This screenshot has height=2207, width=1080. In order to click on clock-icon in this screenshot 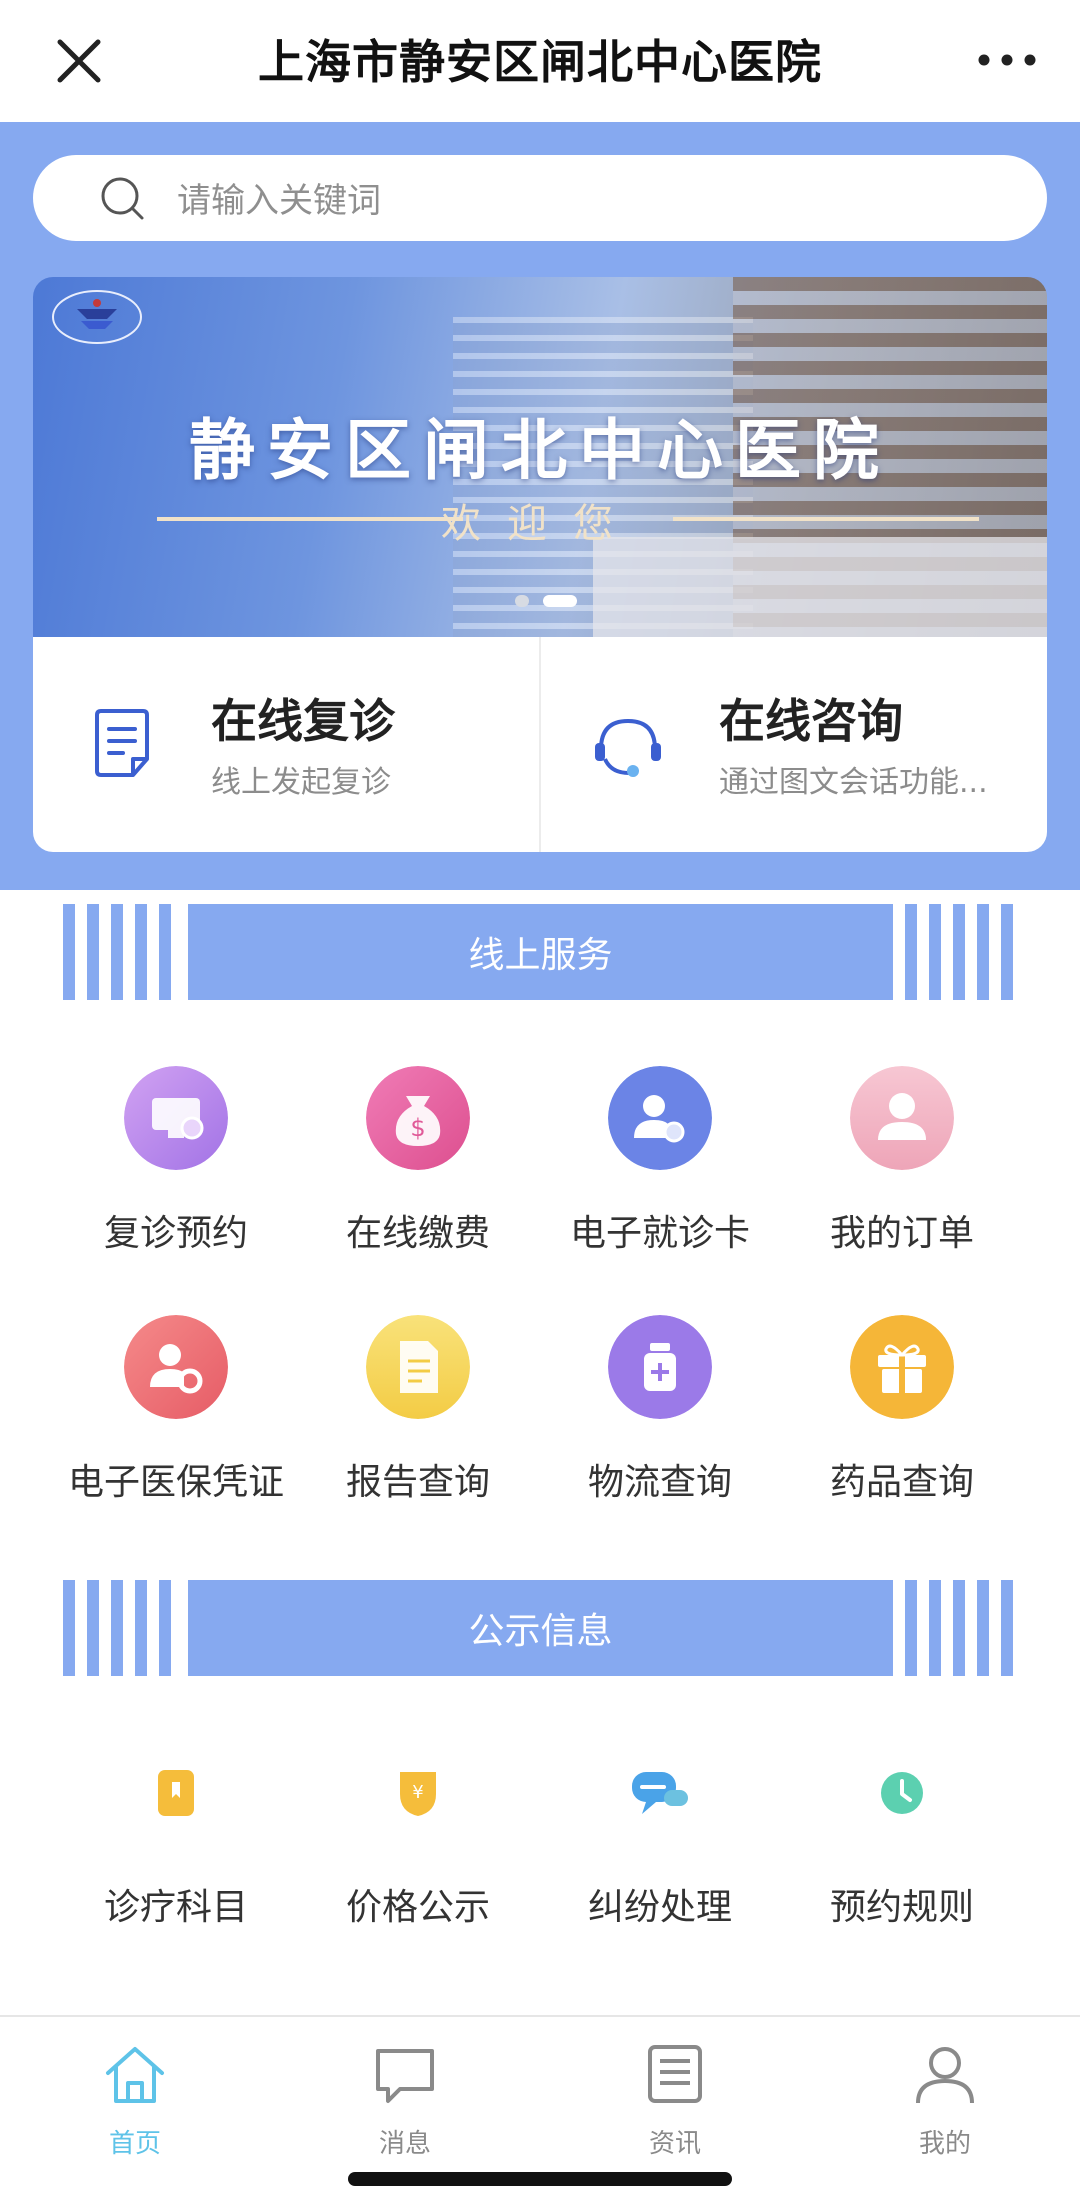, I will do `click(902, 1793)`.